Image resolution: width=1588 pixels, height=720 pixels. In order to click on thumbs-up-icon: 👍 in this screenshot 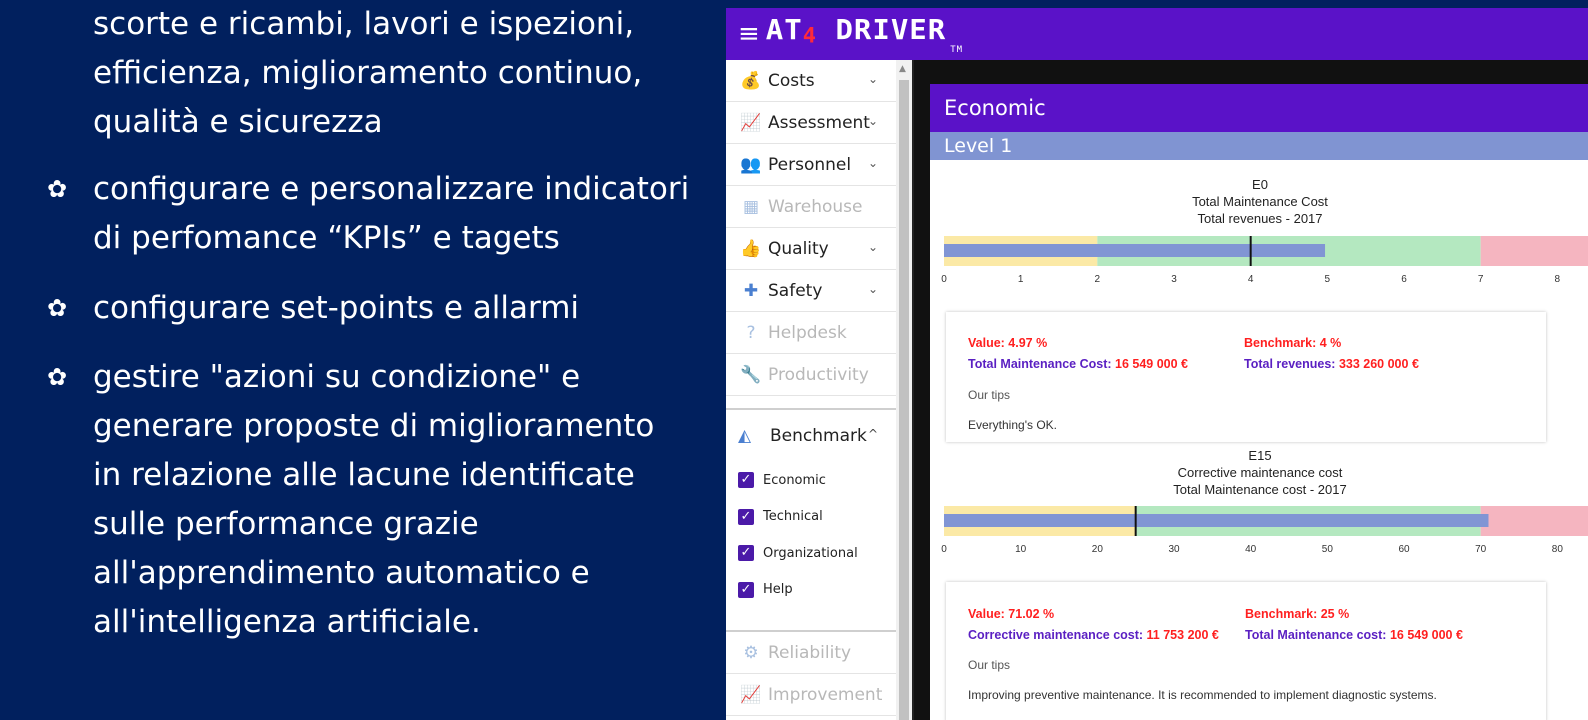, I will do `click(751, 248)`.